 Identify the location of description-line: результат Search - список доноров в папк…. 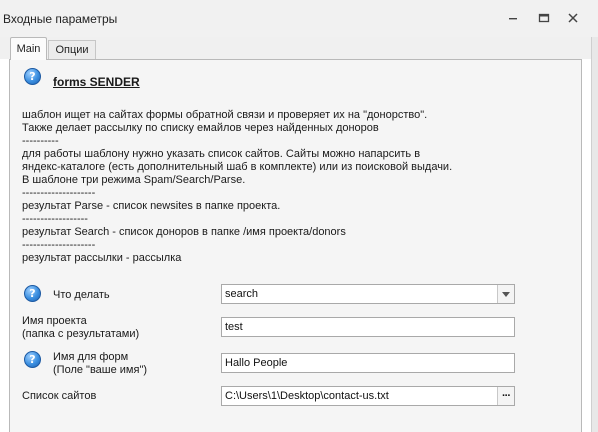
(184, 232).